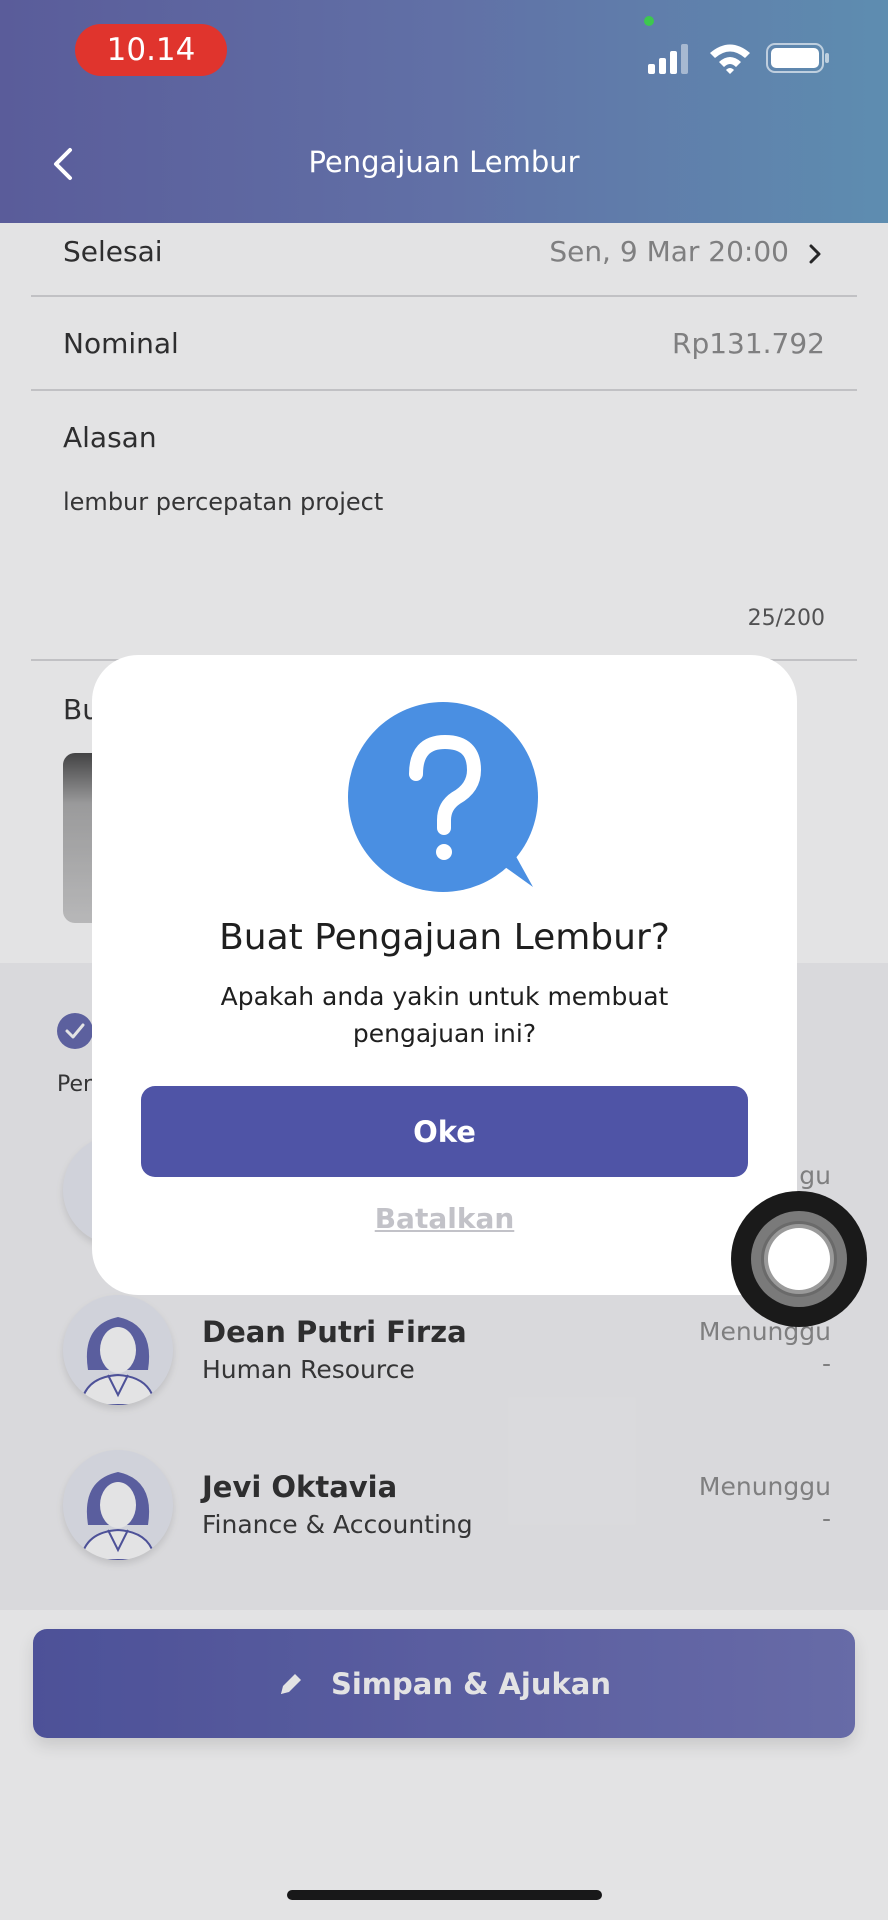 The width and height of the screenshot is (888, 1920). Describe the element at coordinates (444, 162) in the screenshot. I see `page-title: Pengajuan Lembur` at that location.